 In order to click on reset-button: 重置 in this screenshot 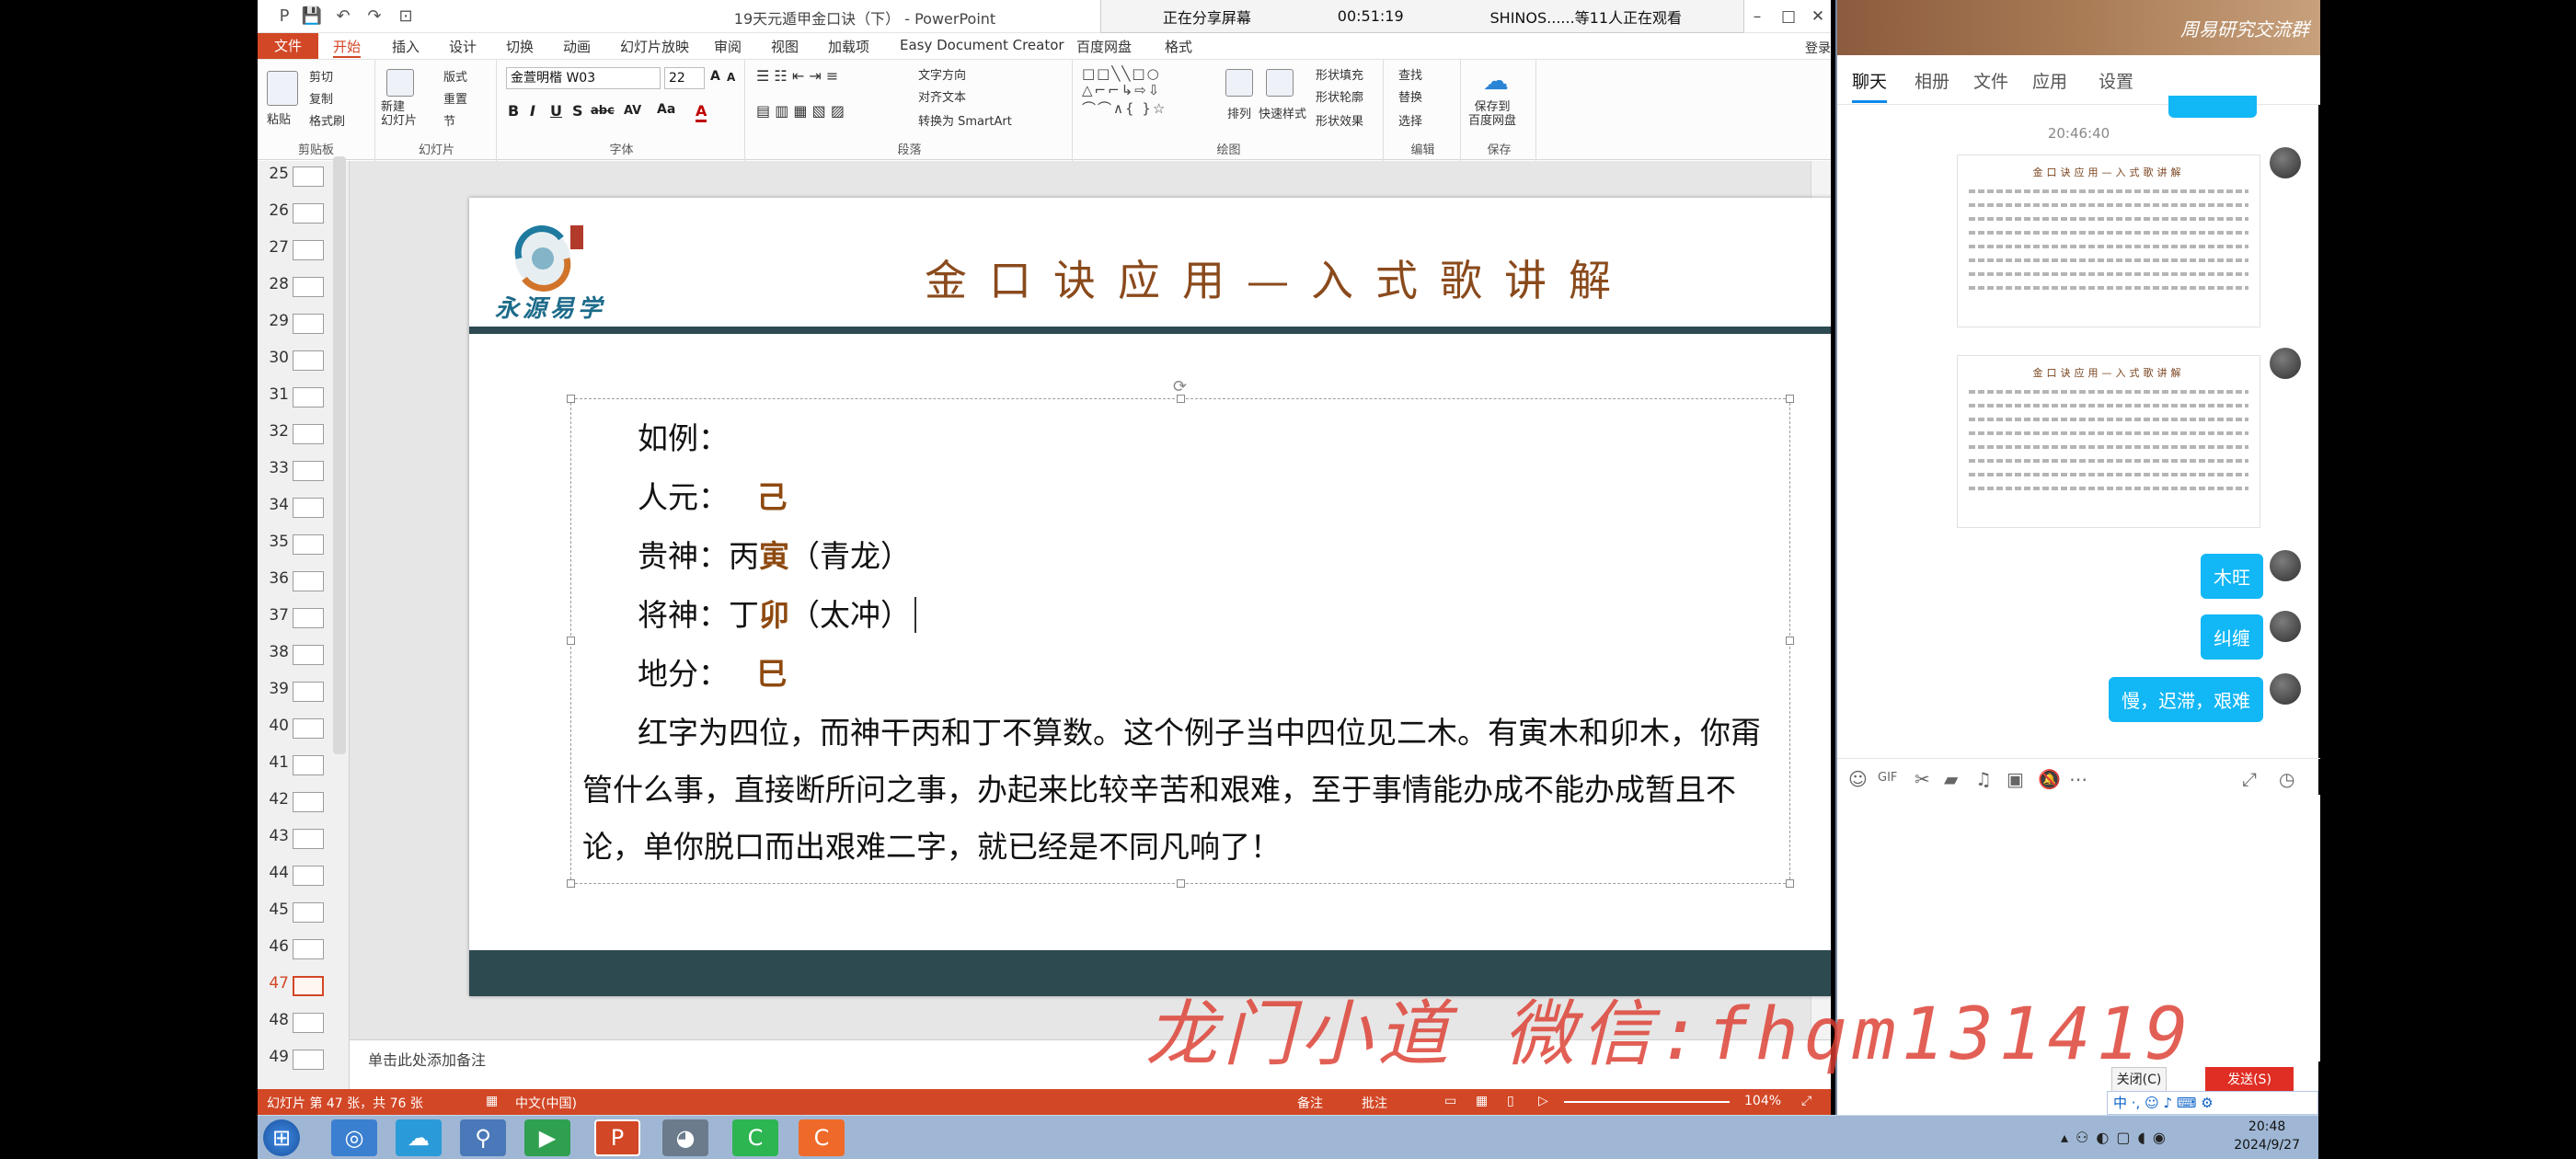, I will do `click(455, 98)`.